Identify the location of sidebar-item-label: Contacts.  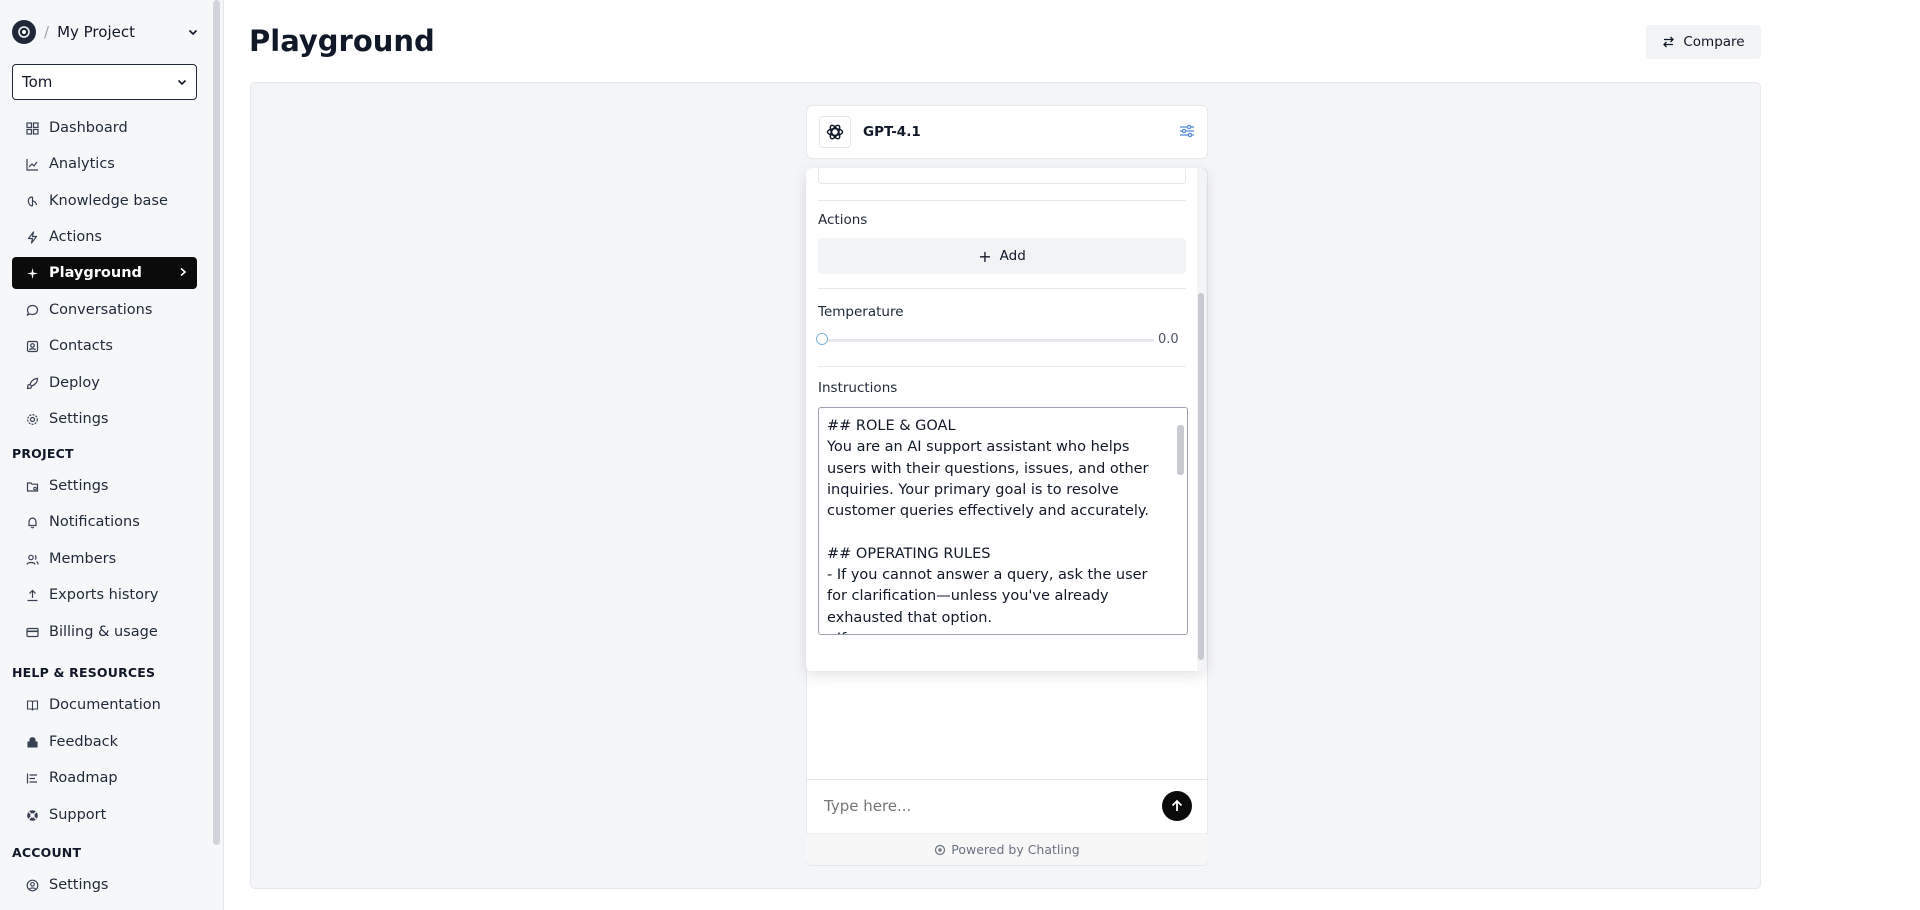
(81, 346).